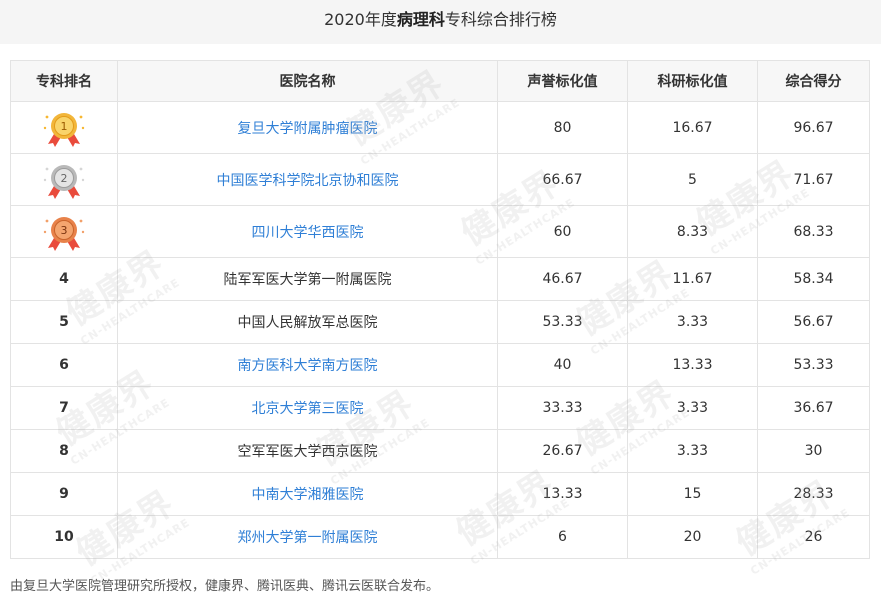 This screenshot has width=881, height=594. I want to click on table-row: 9 中南大学湘雅医院 13.33 15 28.33, so click(440, 494).